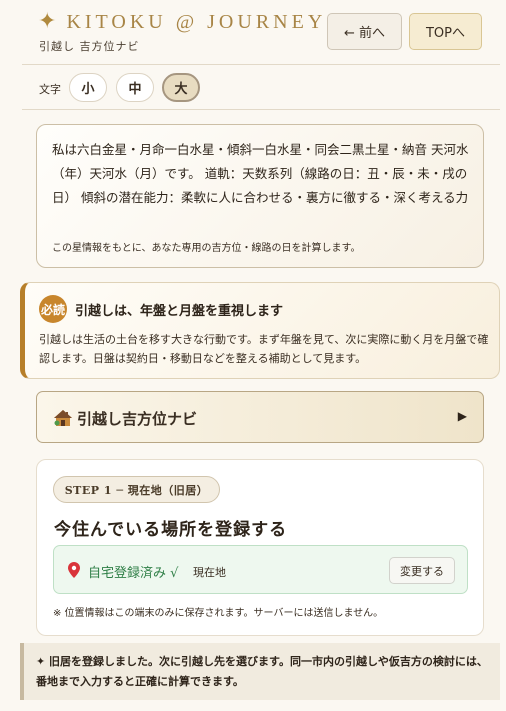 The height and width of the screenshot is (711, 506). Describe the element at coordinates (135, 87) in the screenshot. I see `font-size-medium-button: 中` at that location.